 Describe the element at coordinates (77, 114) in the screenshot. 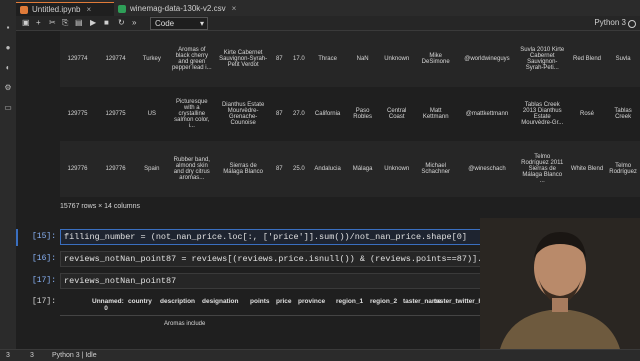

I see `row-index: 129775` at that location.